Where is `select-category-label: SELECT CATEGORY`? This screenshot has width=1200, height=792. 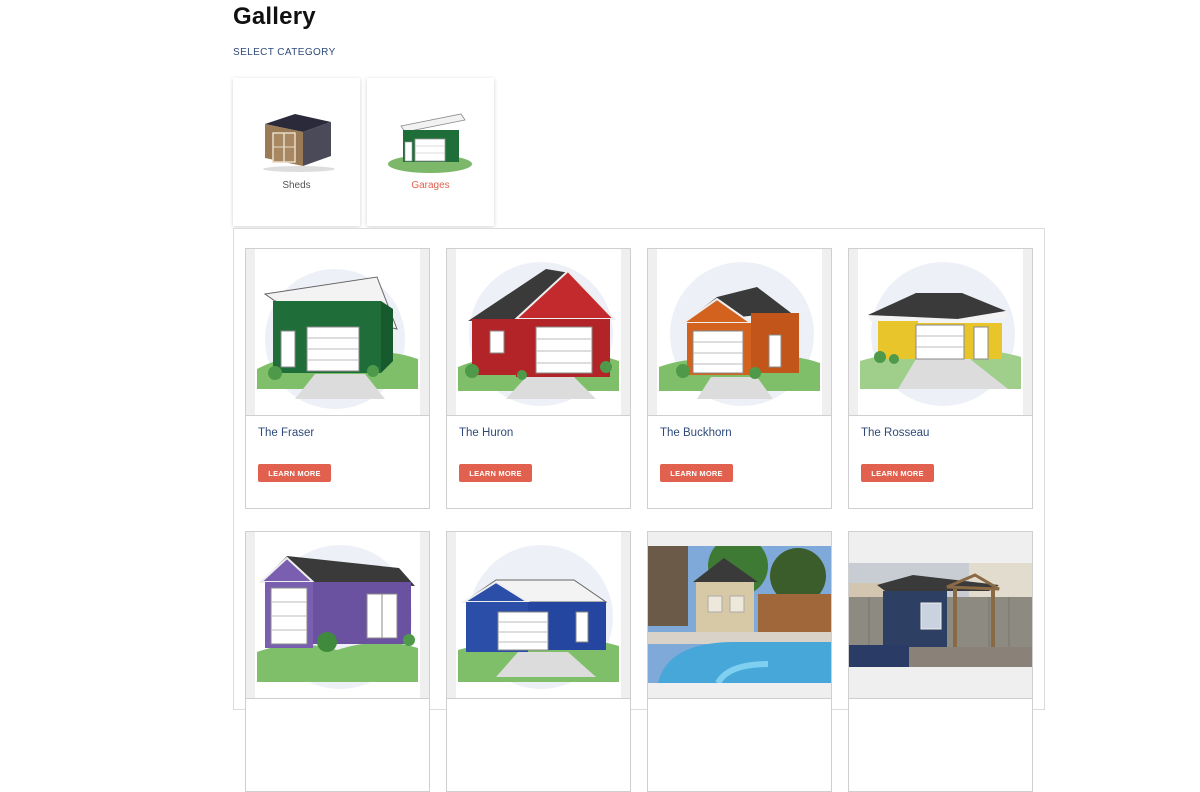 select-category-label: SELECT CATEGORY is located at coordinates (284, 52).